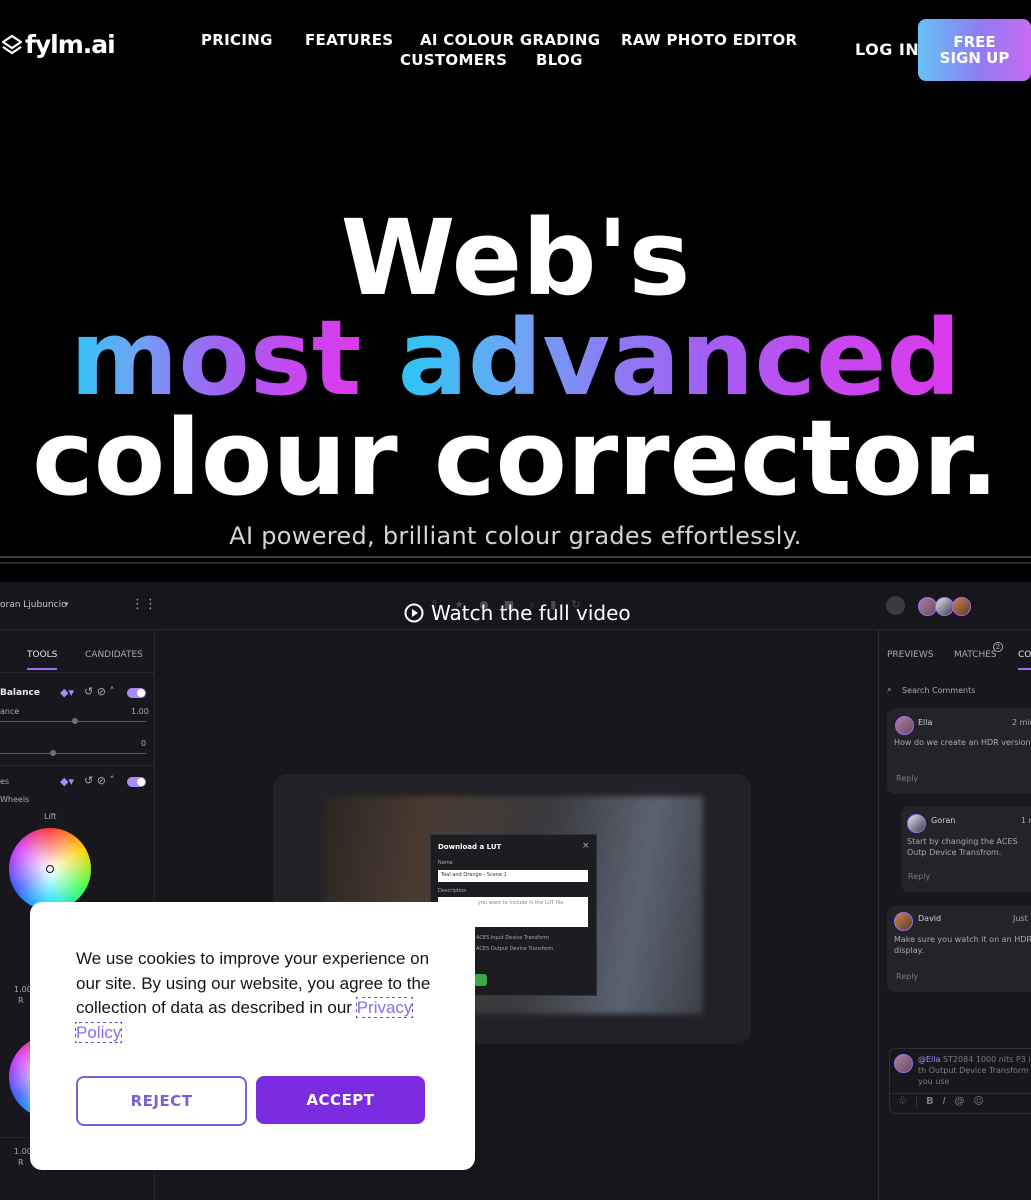 Image resolution: width=1031 pixels, height=1200 pixels. I want to click on free-signup-button: FREE SIGN UP, so click(974, 50).